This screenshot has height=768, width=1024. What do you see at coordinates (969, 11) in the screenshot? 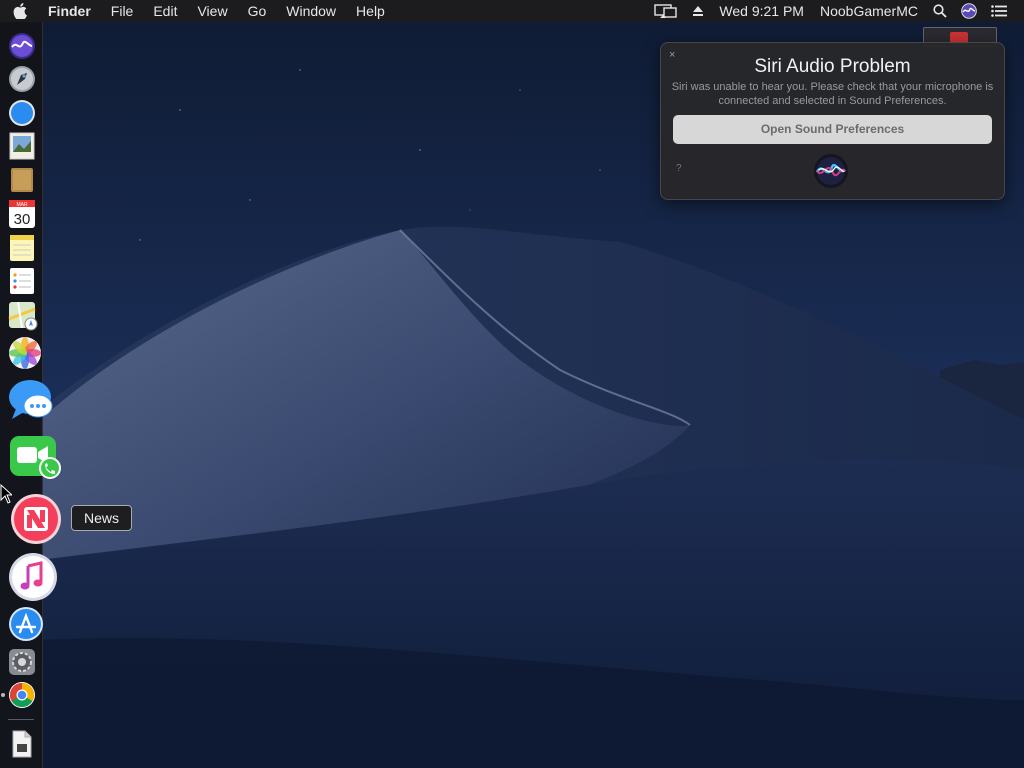
I see `siri-icon` at bounding box center [969, 11].